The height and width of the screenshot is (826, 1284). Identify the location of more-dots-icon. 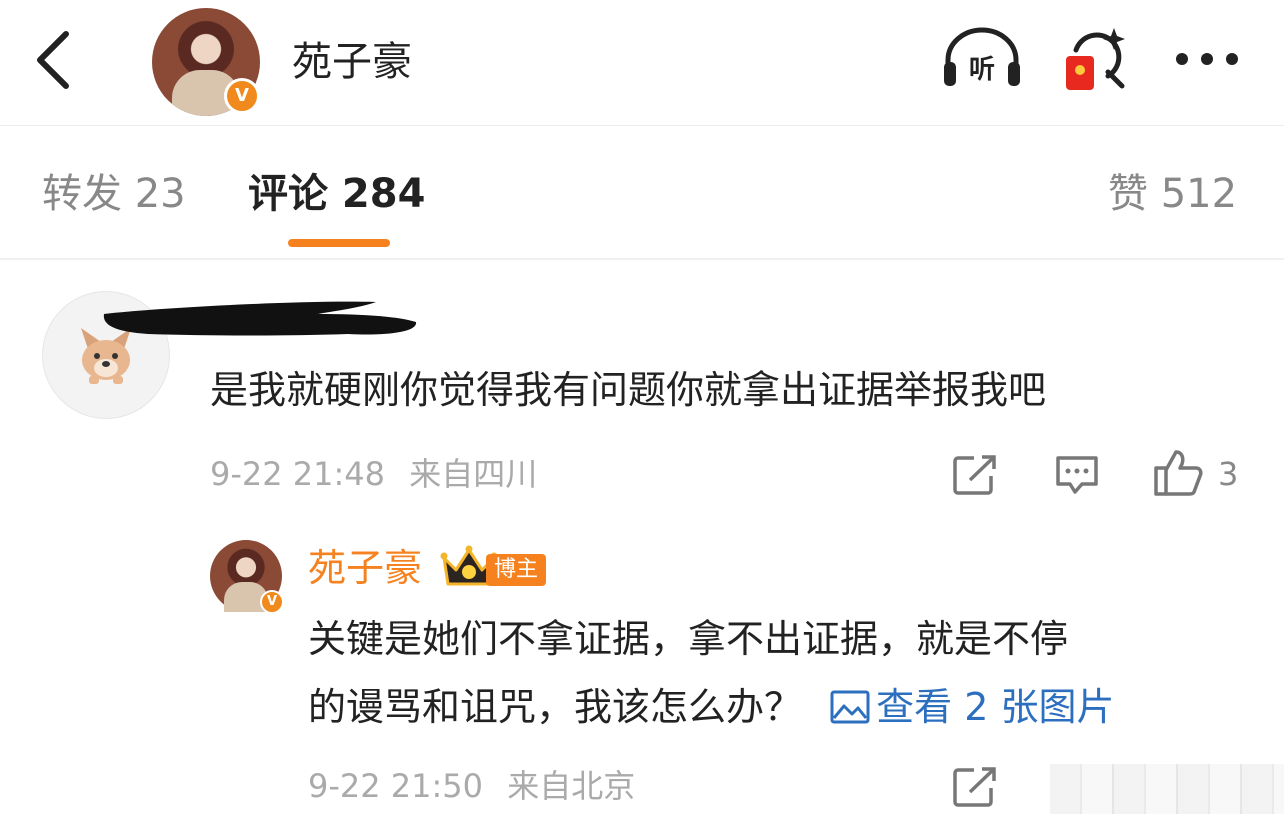
(1207, 59).